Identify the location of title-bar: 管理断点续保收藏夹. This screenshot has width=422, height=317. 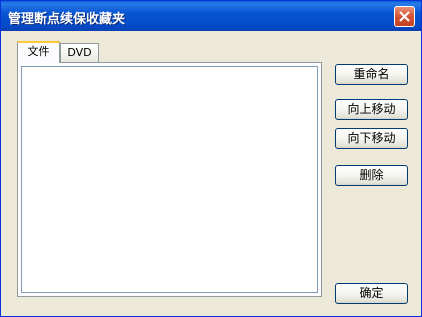
(211, 16).